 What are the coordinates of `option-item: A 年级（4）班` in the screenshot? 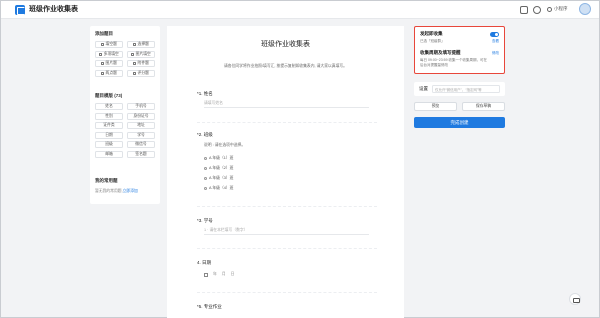 It's located at (218, 188).